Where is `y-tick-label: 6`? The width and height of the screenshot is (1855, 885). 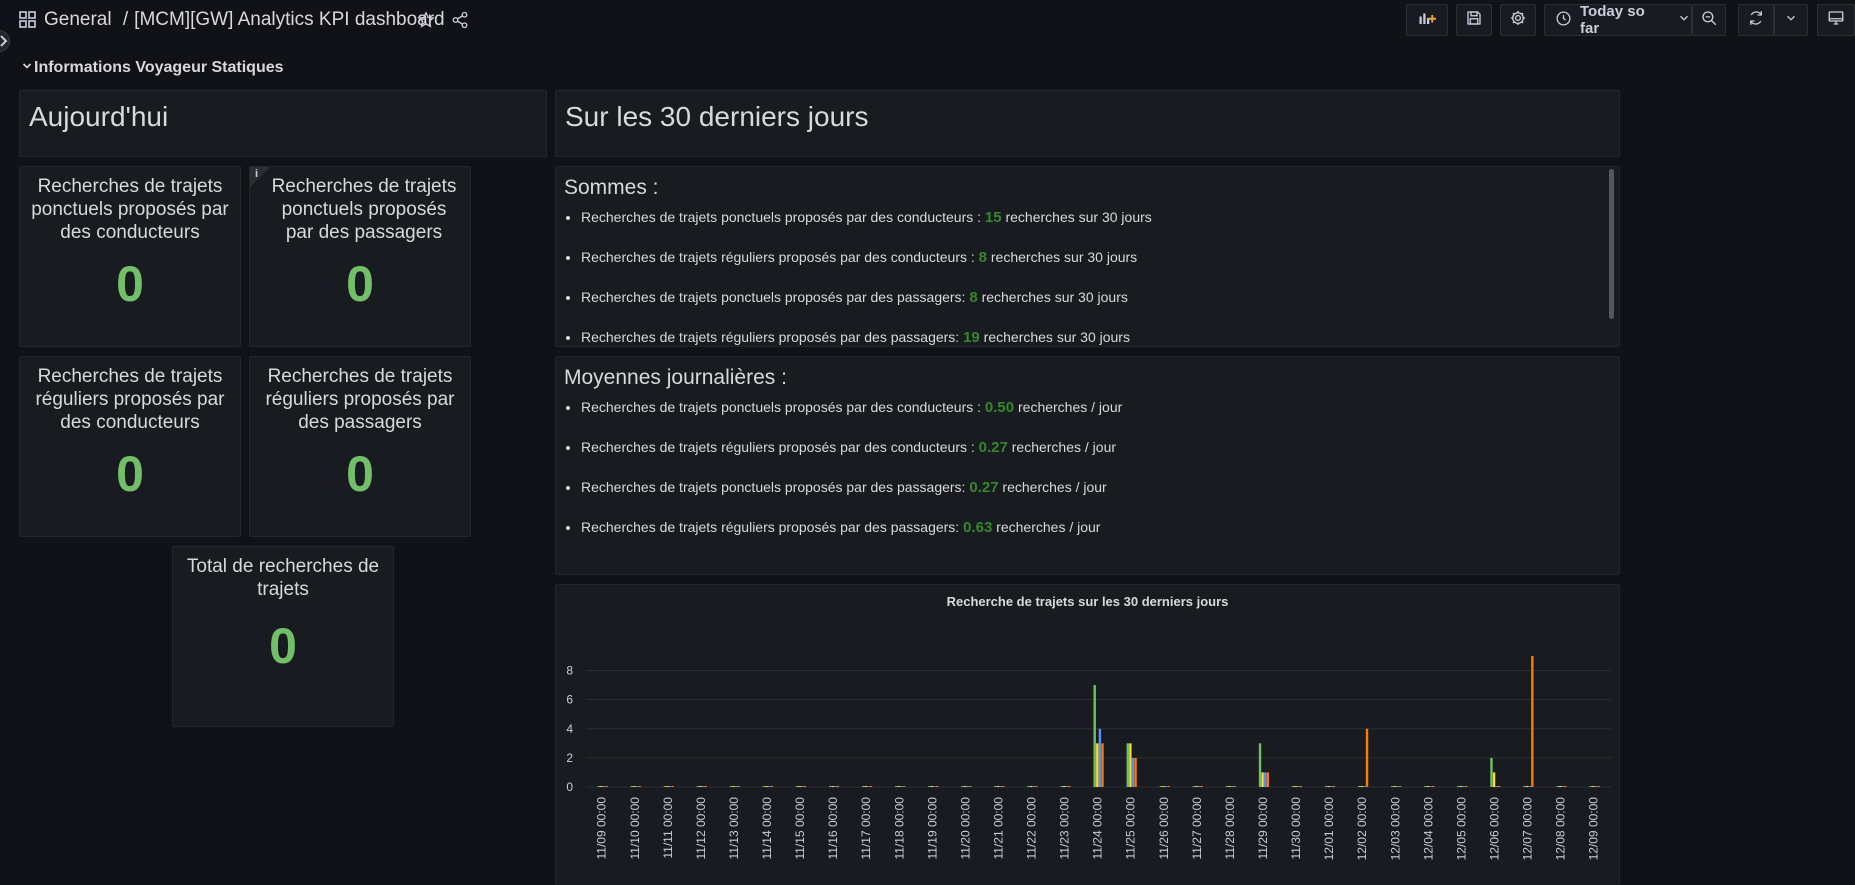
y-tick-label: 6 is located at coordinates (569, 700).